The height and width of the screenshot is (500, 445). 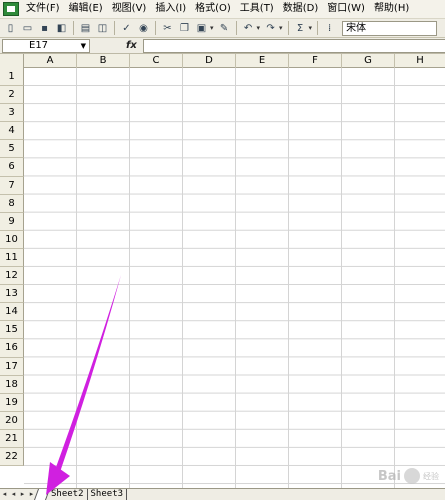 I want to click on row-header: 21, so click(x=12, y=438).